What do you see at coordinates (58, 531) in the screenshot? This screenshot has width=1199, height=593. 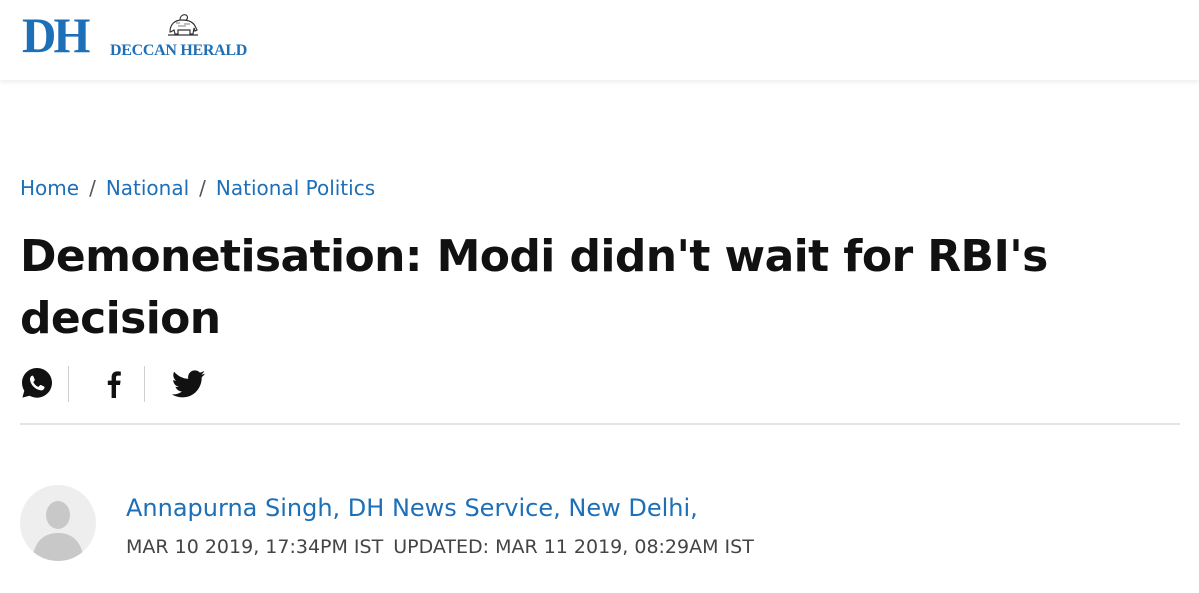 I see `user-placeholder-icon` at bounding box center [58, 531].